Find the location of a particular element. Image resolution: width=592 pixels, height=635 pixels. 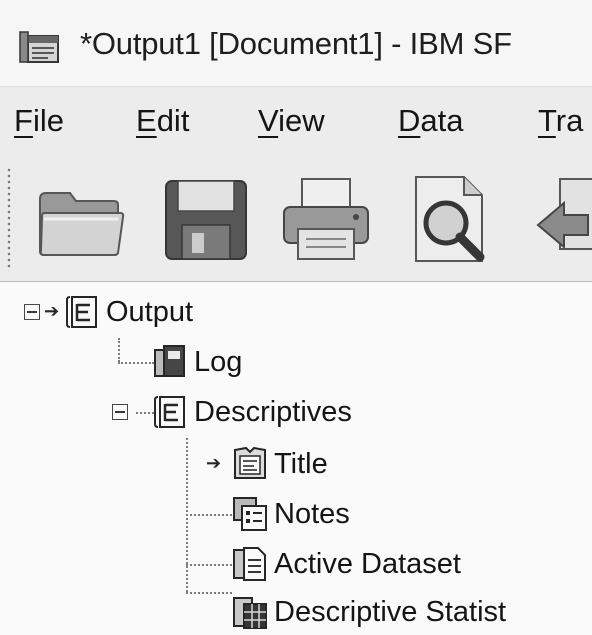

open-button is located at coordinates (80, 219).